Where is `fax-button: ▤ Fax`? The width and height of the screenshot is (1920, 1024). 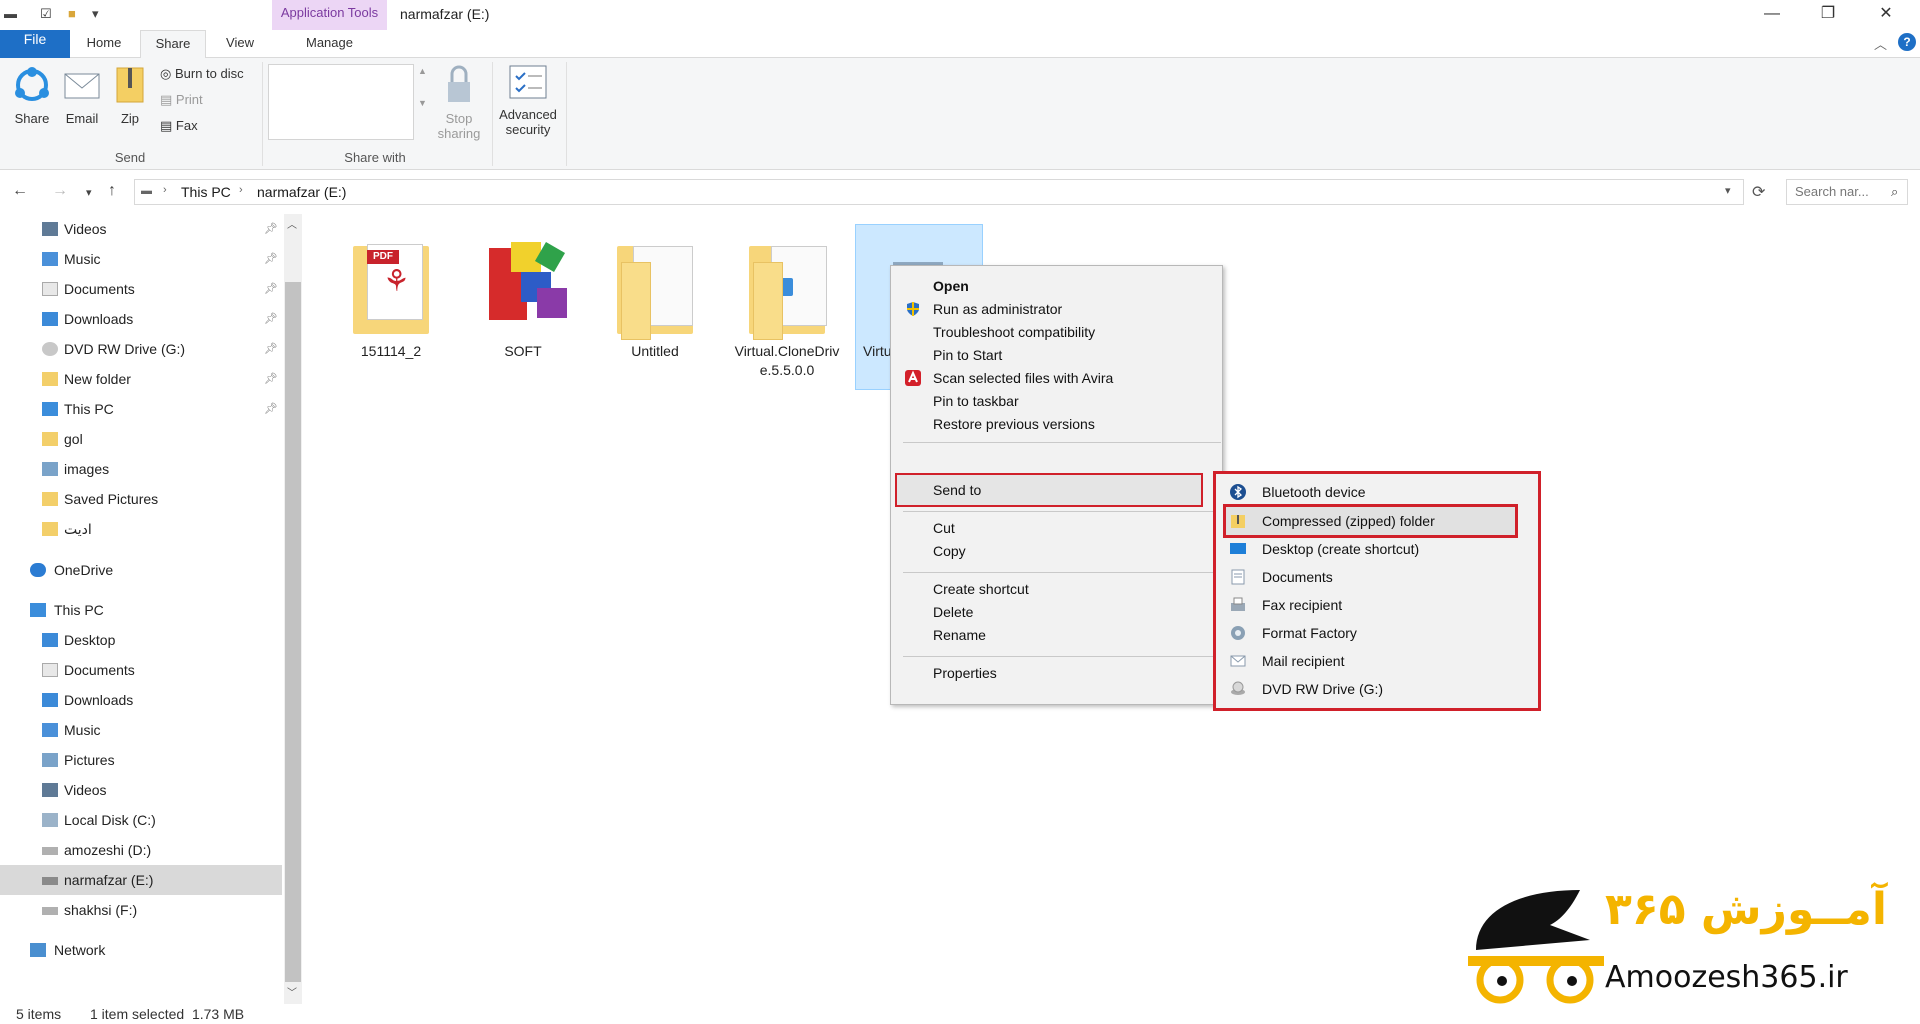
fax-button: ▤ Fax is located at coordinates (179, 126).